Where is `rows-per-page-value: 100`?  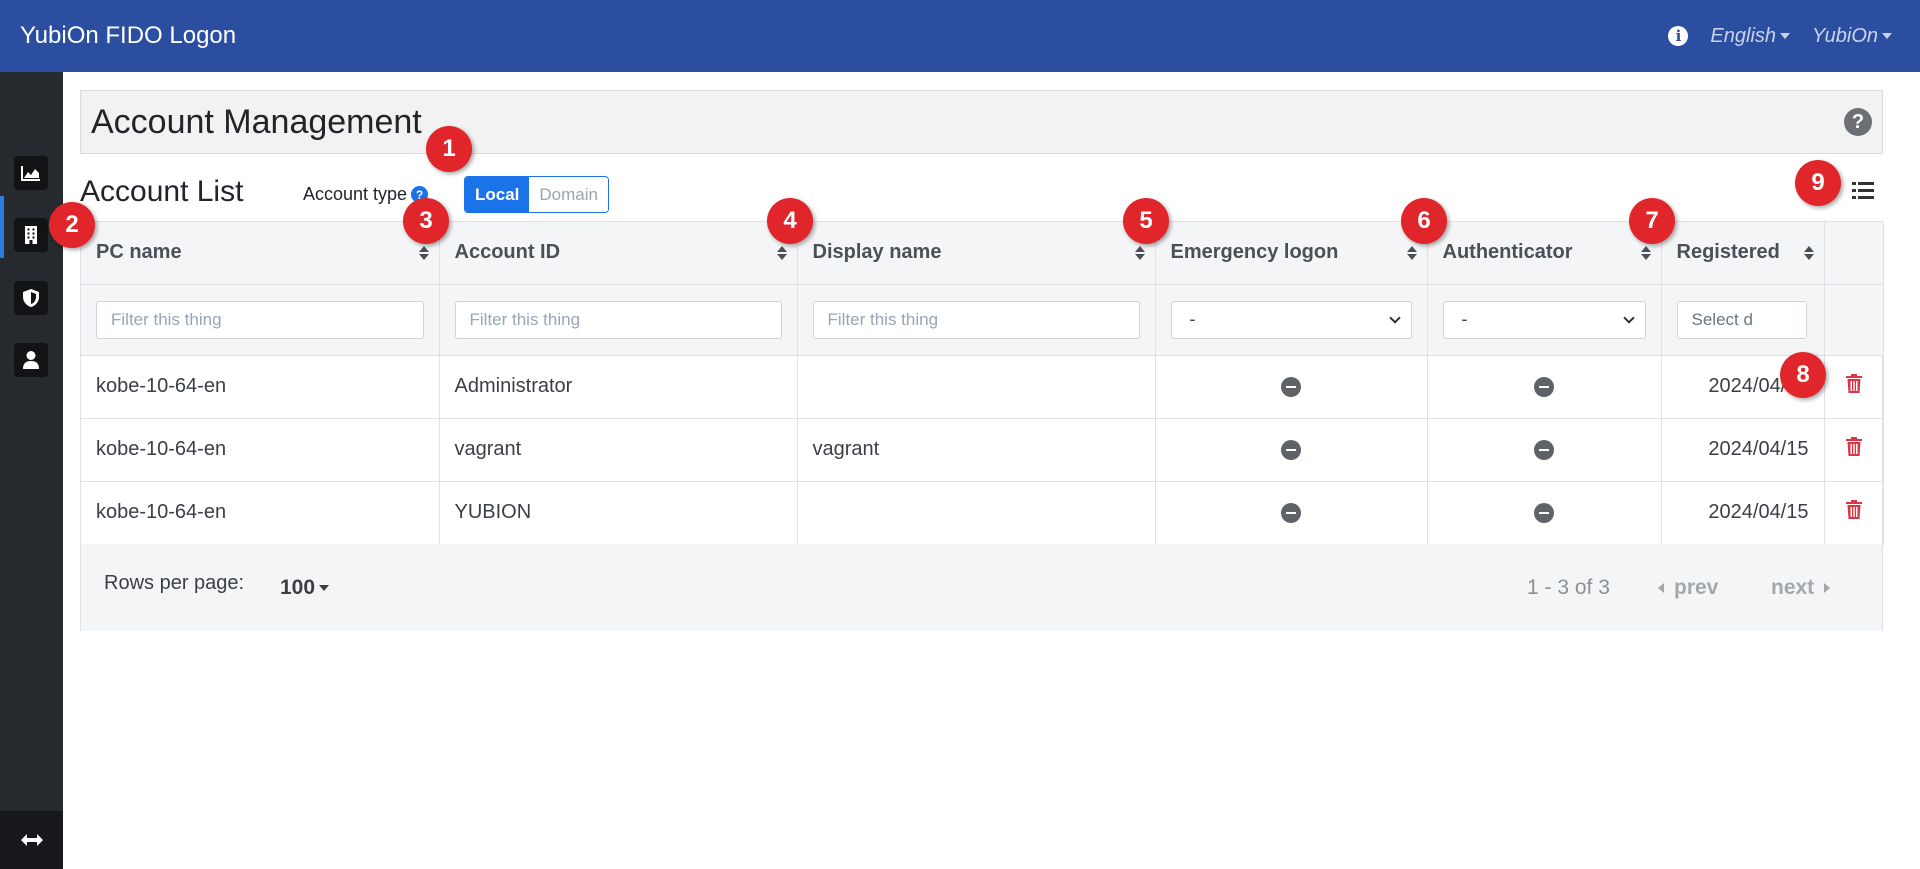
rows-per-page-value: 100 is located at coordinates (298, 587).